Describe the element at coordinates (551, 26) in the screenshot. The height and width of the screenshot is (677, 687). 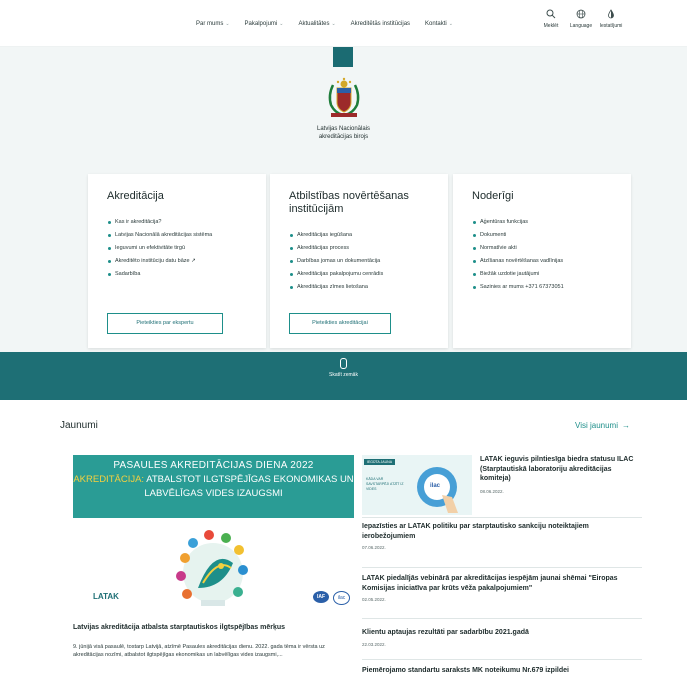
I see `search-label: Meklēt` at that location.